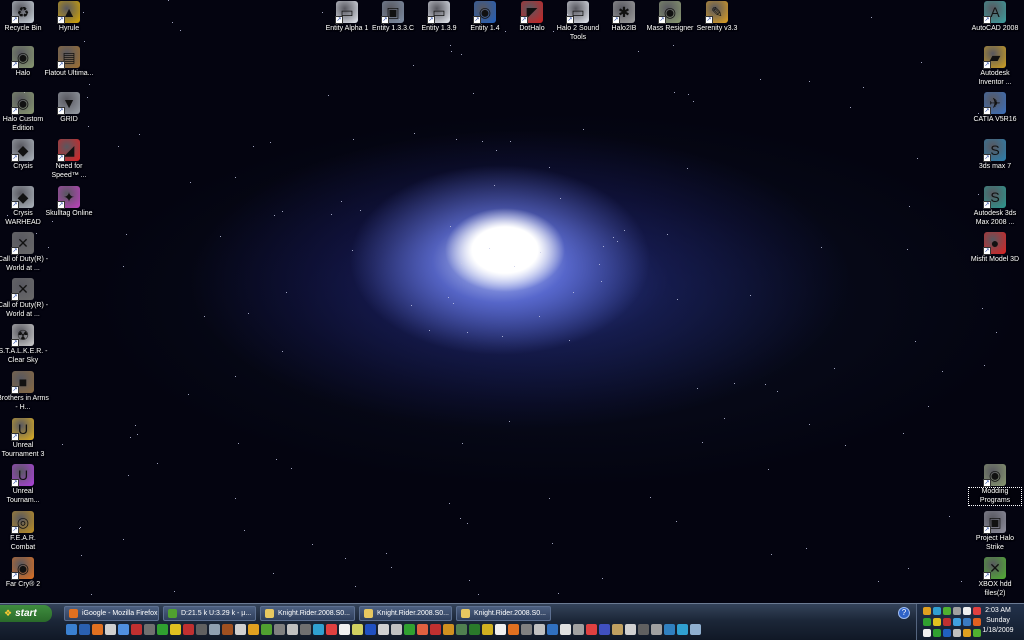  I want to click on taskbar-button: iGoogle - Mozilla Firefox, so click(111, 613).